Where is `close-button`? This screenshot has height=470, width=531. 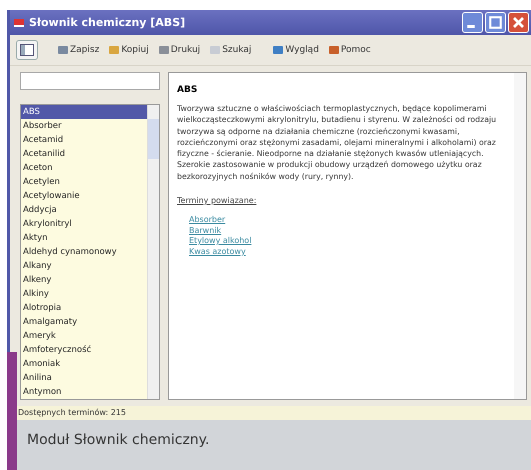
close-button is located at coordinates (518, 22).